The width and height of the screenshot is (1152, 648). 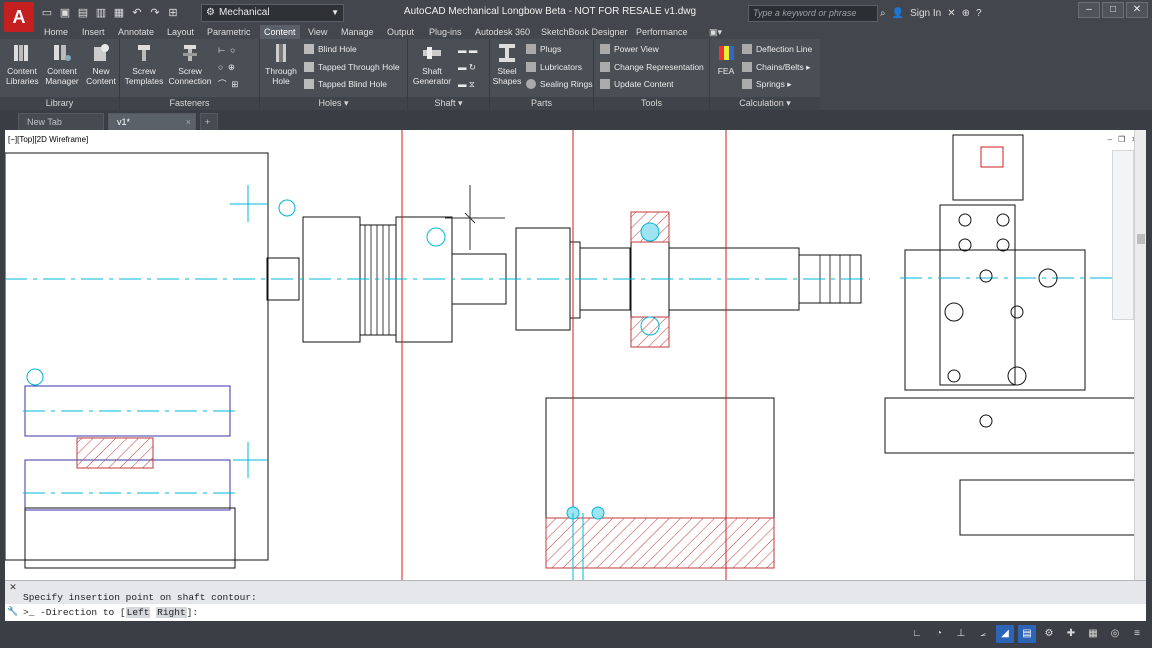 What do you see at coordinates (1115, 634) in the screenshot?
I see `clean-screen-icon: ◎` at bounding box center [1115, 634].